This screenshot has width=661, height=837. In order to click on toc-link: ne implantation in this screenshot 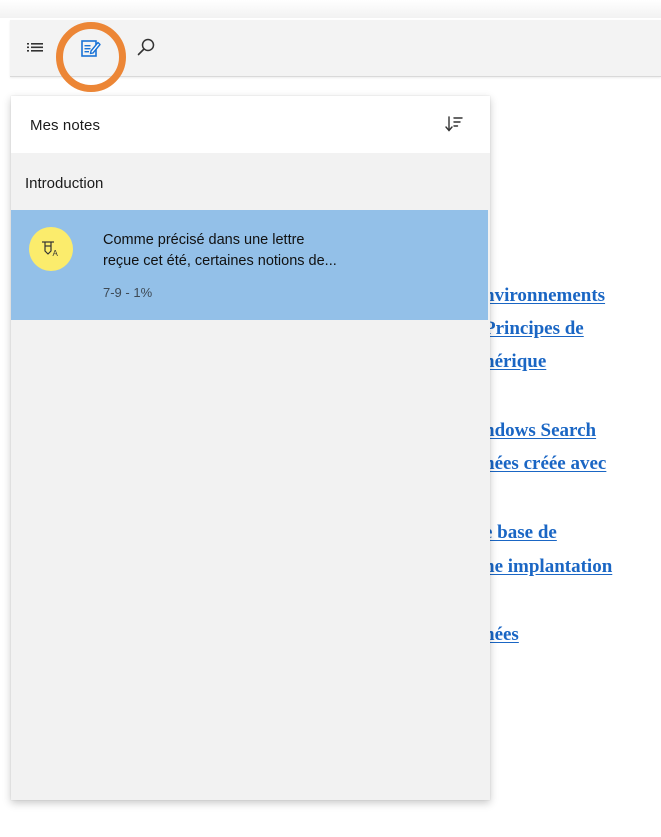, I will do `click(548, 567)`.